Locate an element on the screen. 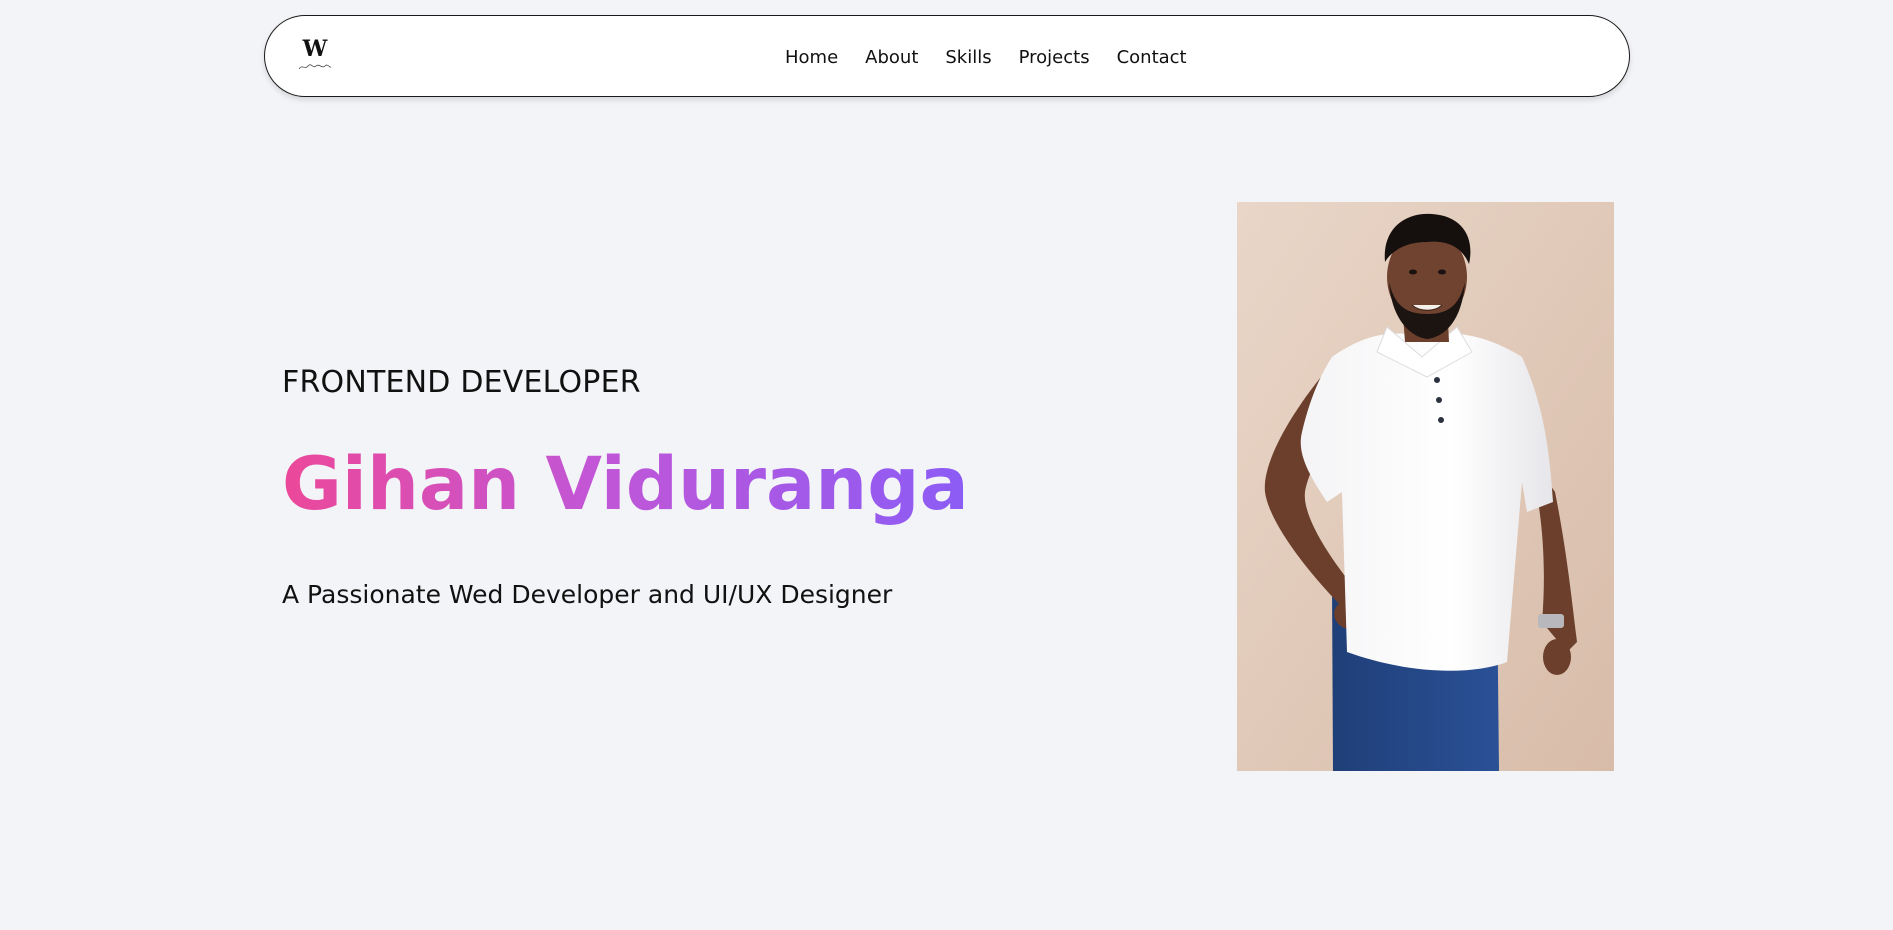 The width and height of the screenshot is (1893, 930). logo: W is located at coordinates (315, 56).